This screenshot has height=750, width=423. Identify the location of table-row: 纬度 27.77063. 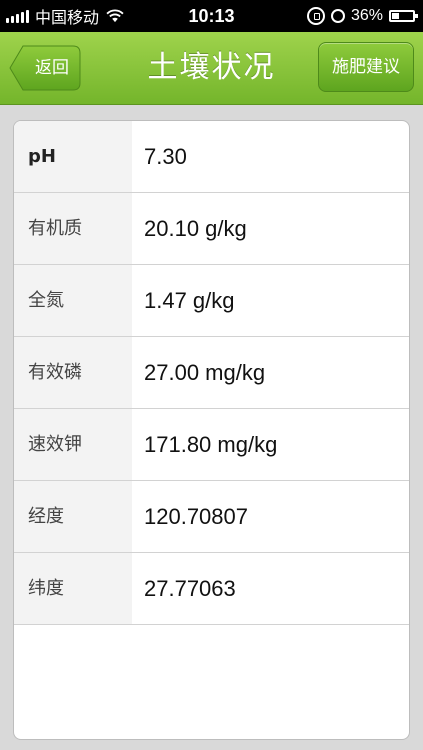
(211, 589).